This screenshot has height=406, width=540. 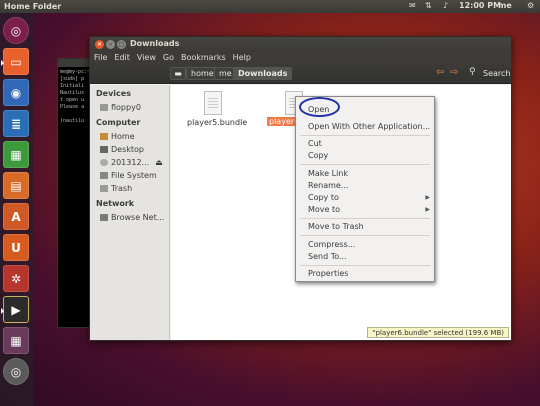 What do you see at coordinates (328, 273) in the screenshot?
I see `menu-item-properties: Properties` at bounding box center [328, 273].